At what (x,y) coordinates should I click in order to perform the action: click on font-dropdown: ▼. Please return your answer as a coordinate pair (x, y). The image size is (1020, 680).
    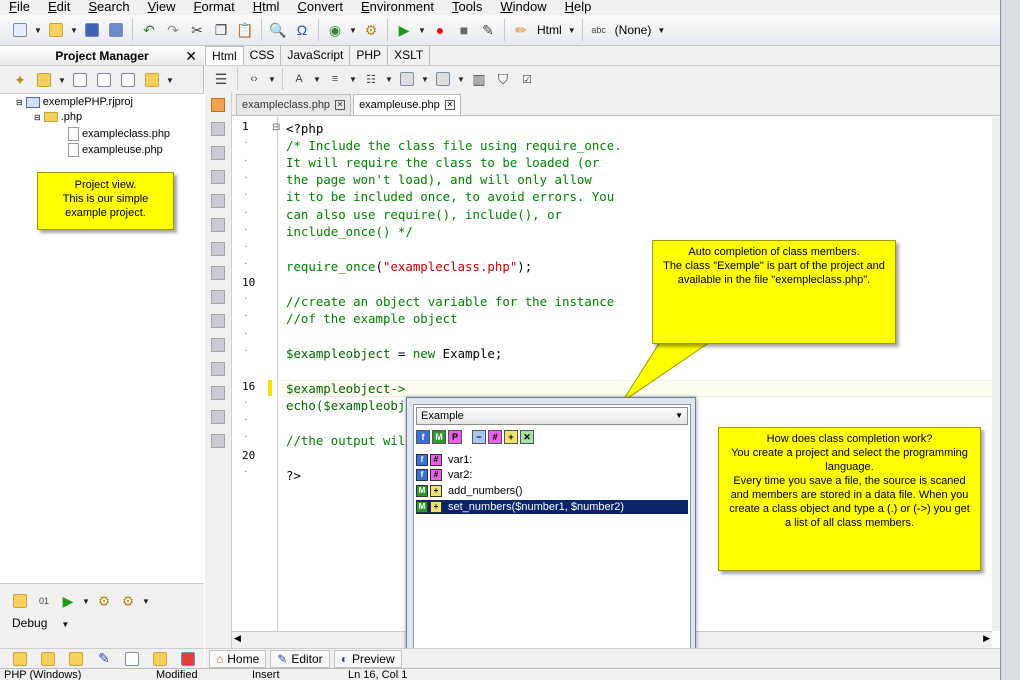
    Looking at the image, I should click on (317, 79).